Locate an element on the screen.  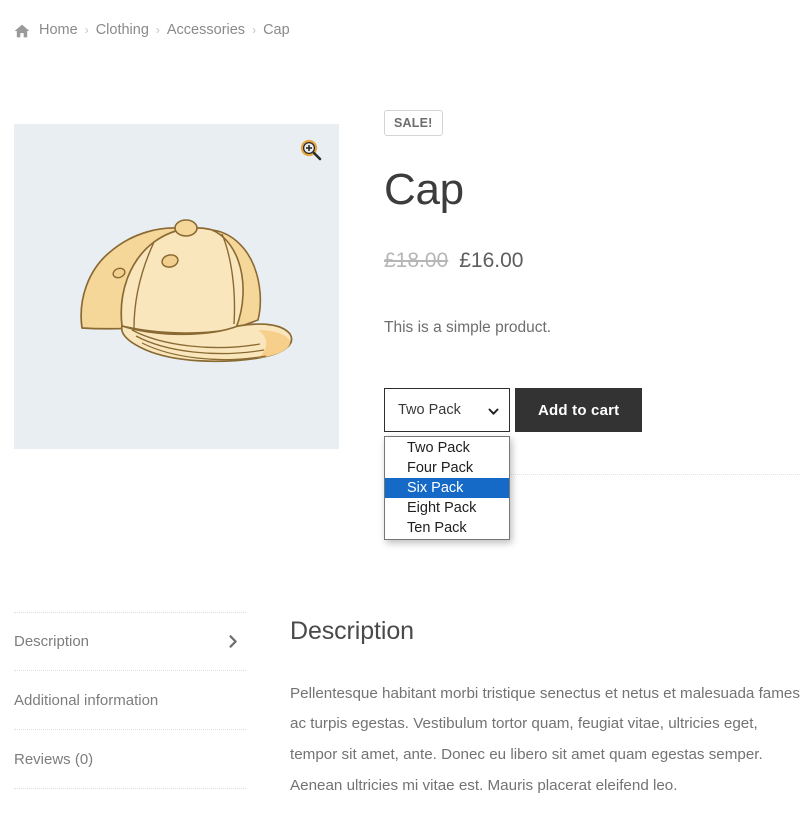
product-price: £18.00 £16.00 is located at coordinates (594, 260).